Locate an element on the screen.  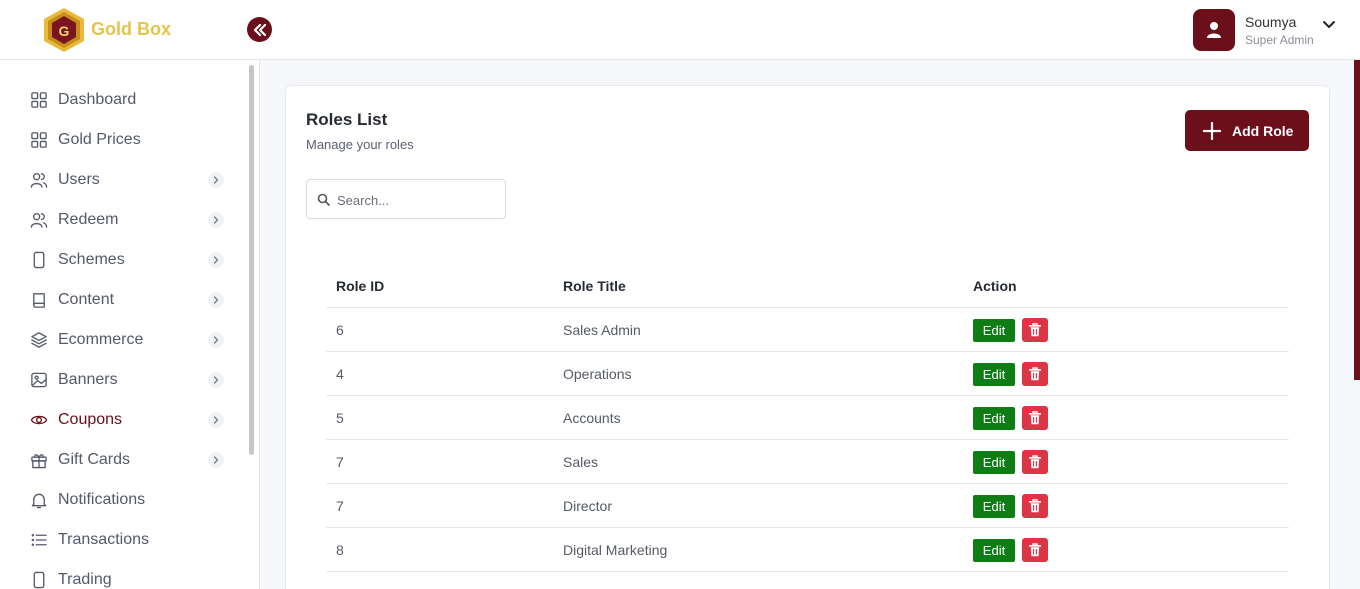
sidebar-item-dashboard: Dashboard is located at coordinates (122, 100).